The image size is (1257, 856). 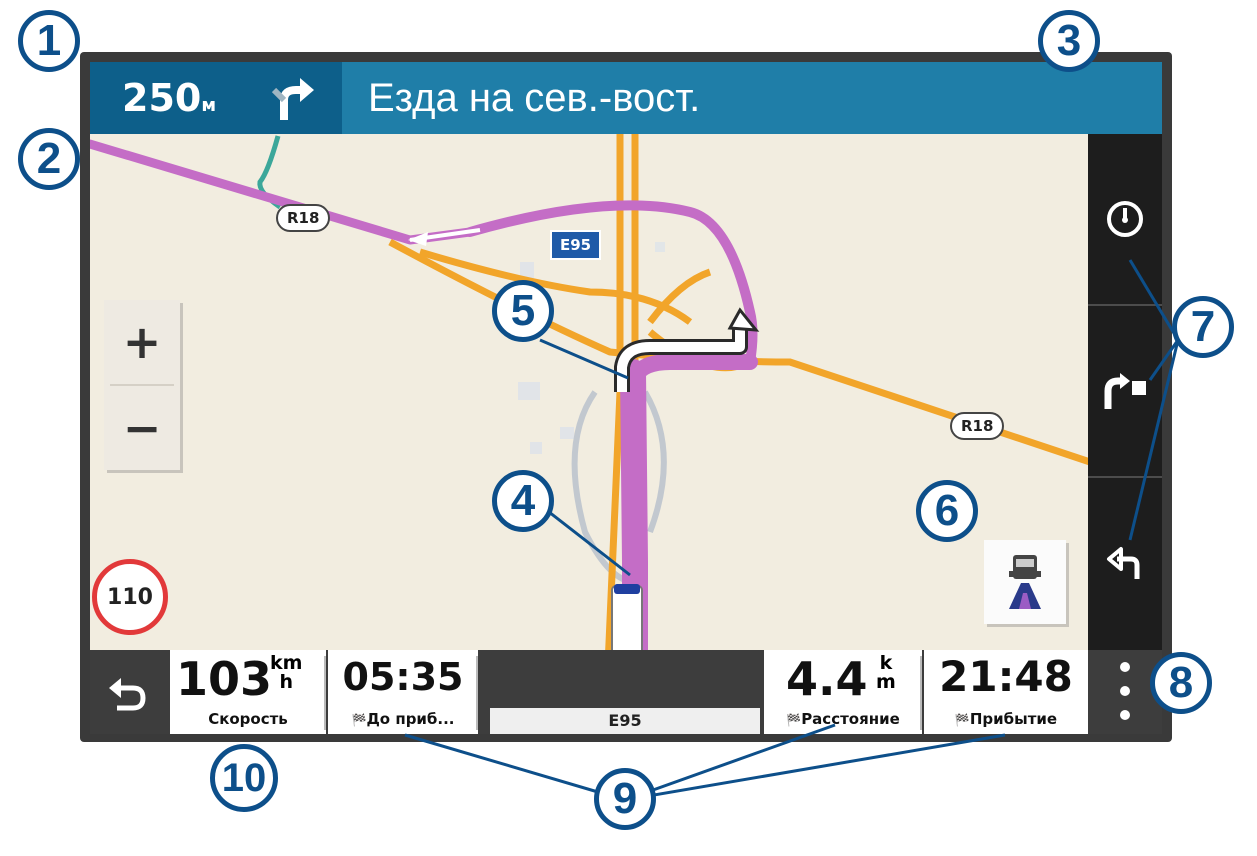 I want to click on callout-8: 8, so click(x=1181, y=683).